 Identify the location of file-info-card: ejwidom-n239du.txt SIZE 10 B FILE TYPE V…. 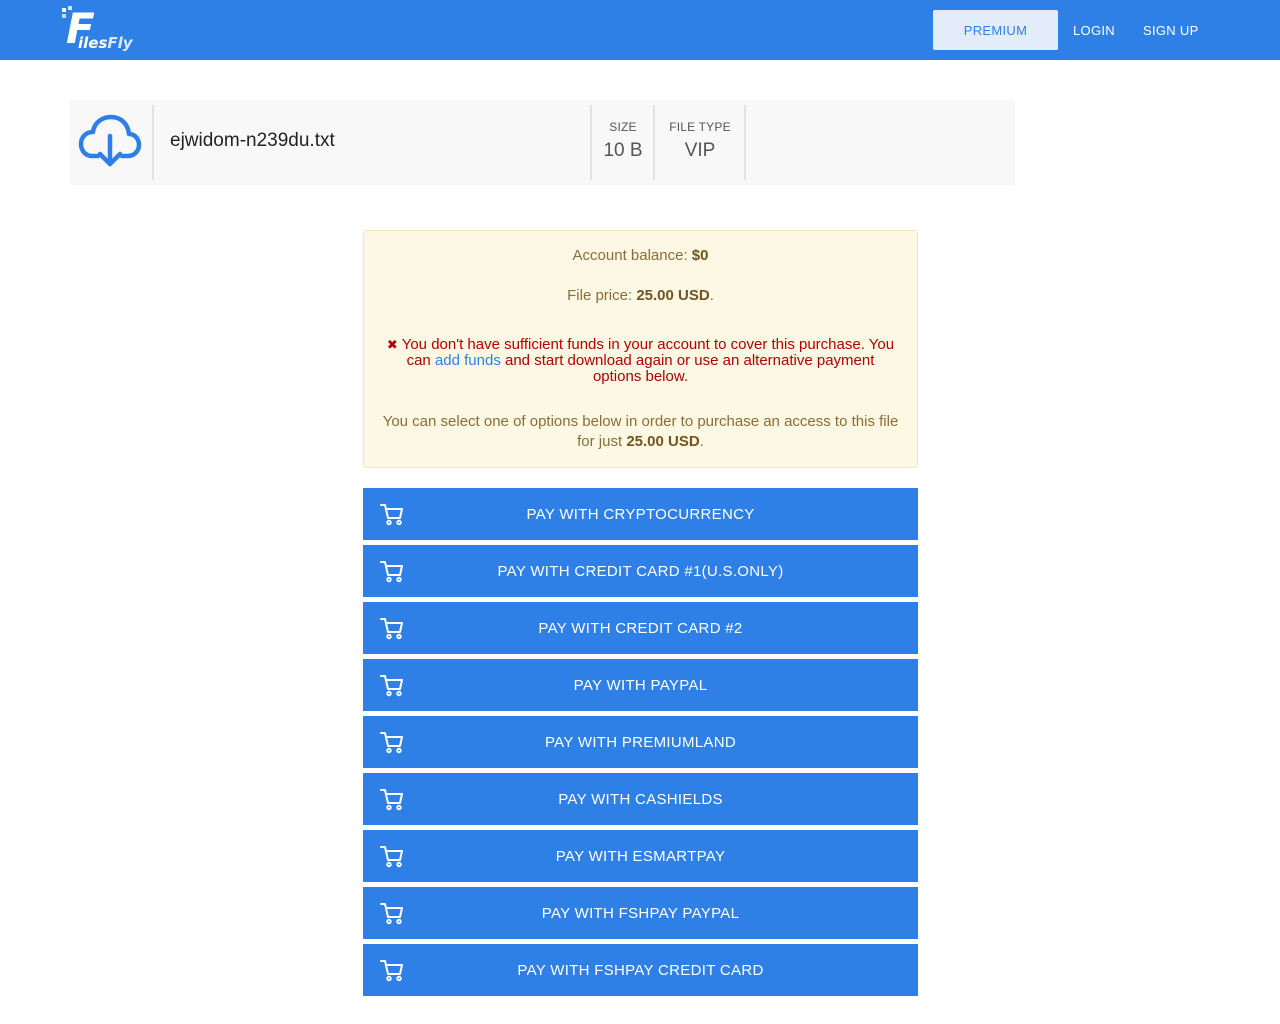
(542, 142).